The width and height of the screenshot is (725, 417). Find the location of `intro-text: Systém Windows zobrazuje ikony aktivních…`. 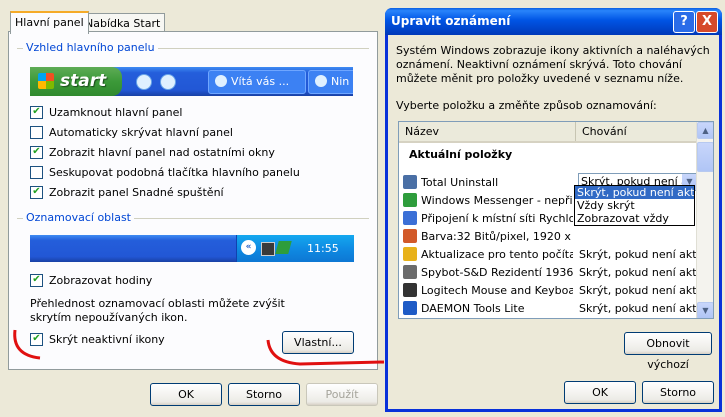

intro-text: Systém Windows zobrazuje ikony aktivních… is located at coordinates (553, 64).